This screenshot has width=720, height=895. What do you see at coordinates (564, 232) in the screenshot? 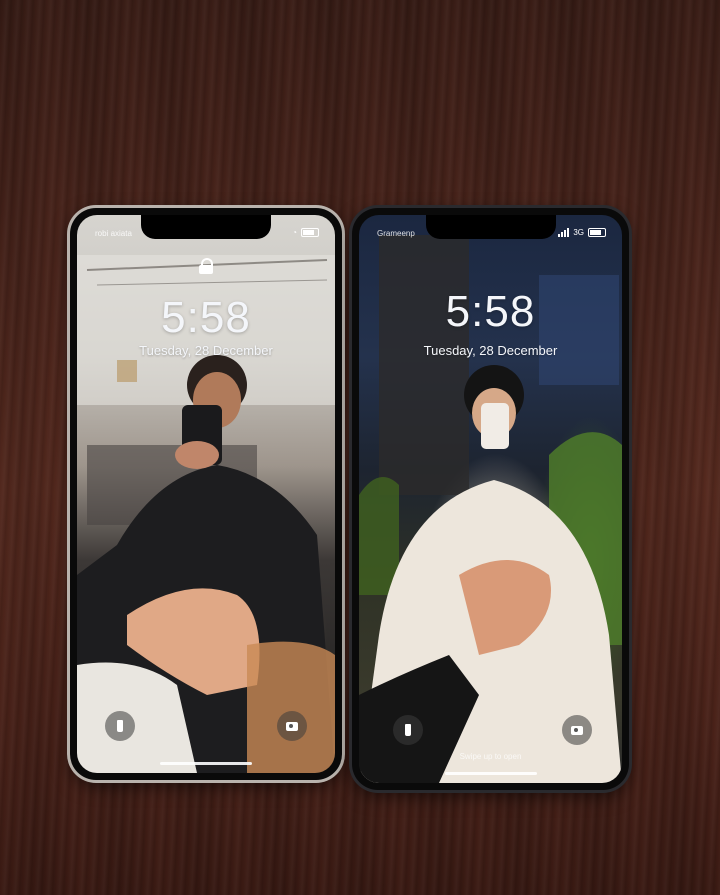
I see `signal-icon` at bounding box center [564, 232].